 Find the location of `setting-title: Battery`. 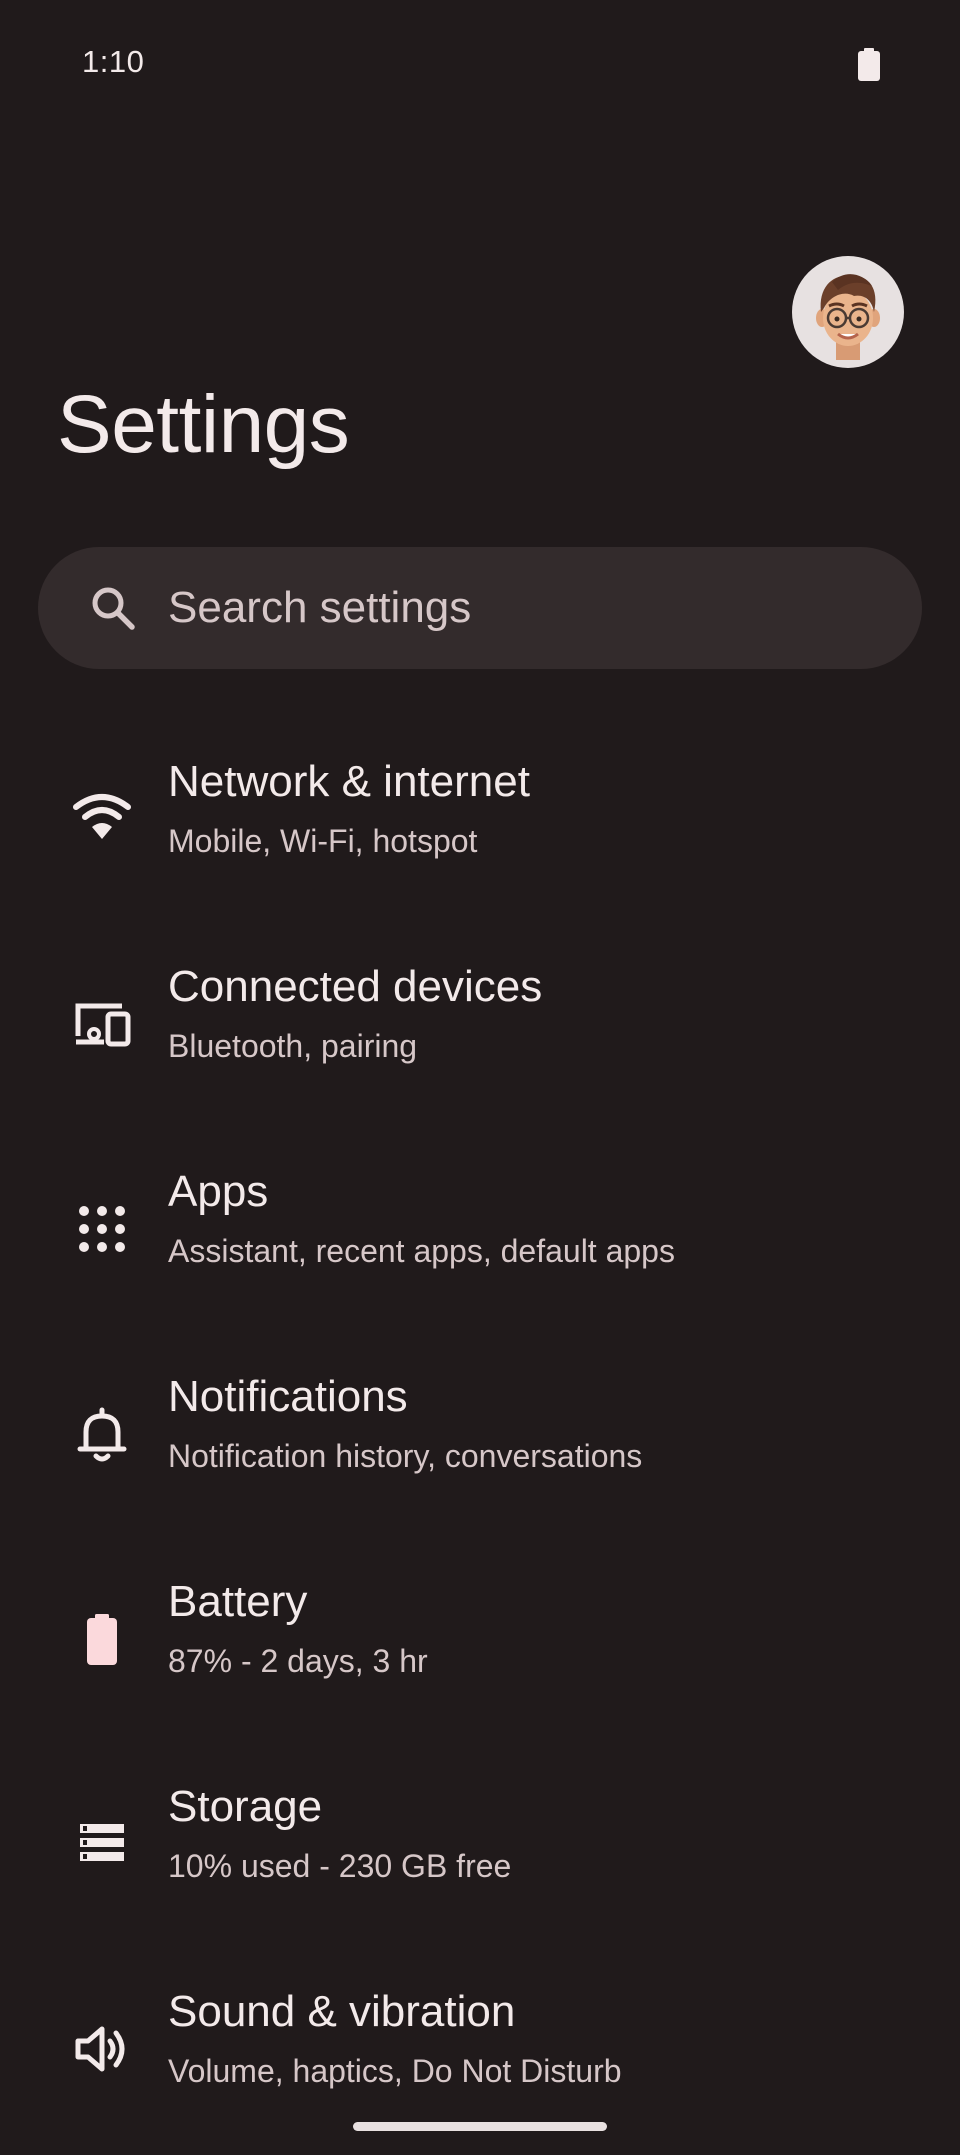

setting-title: Battery is located at coordinates (238, 1601).